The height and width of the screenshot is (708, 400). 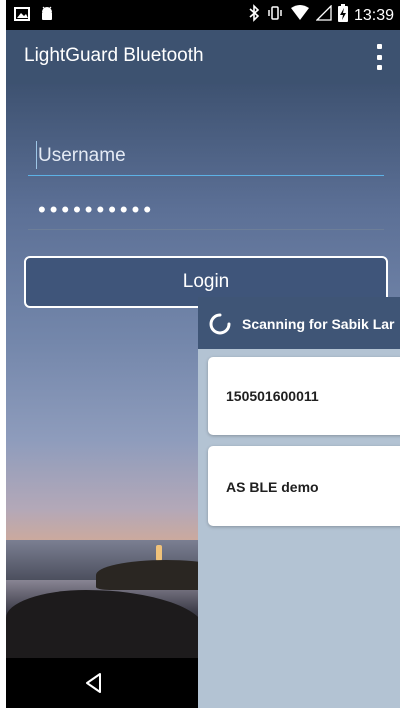 I want to click on status-time: 13:39, so click(x=373, y=15).